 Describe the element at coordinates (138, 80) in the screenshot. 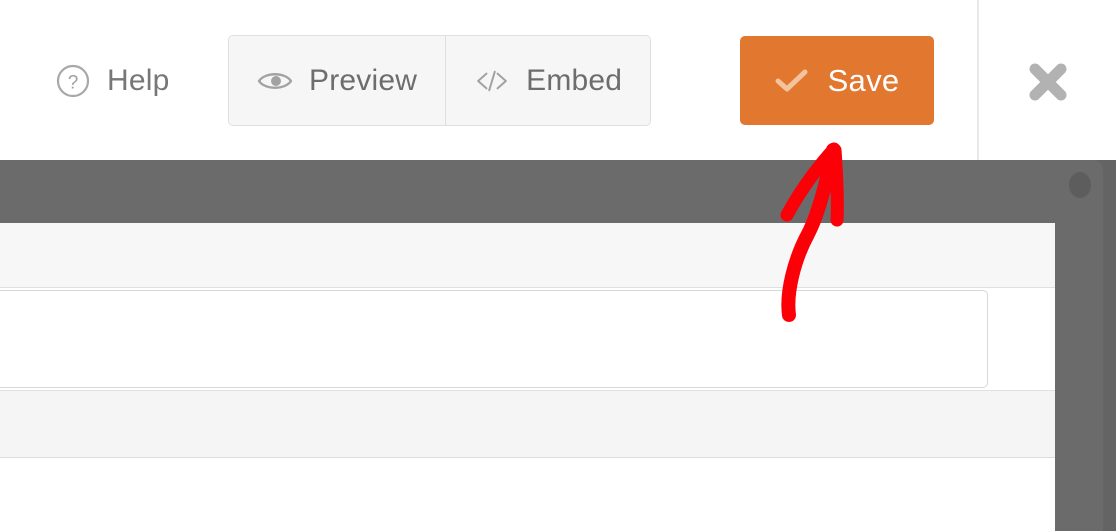

I see `help-button-label: Help` at that location.